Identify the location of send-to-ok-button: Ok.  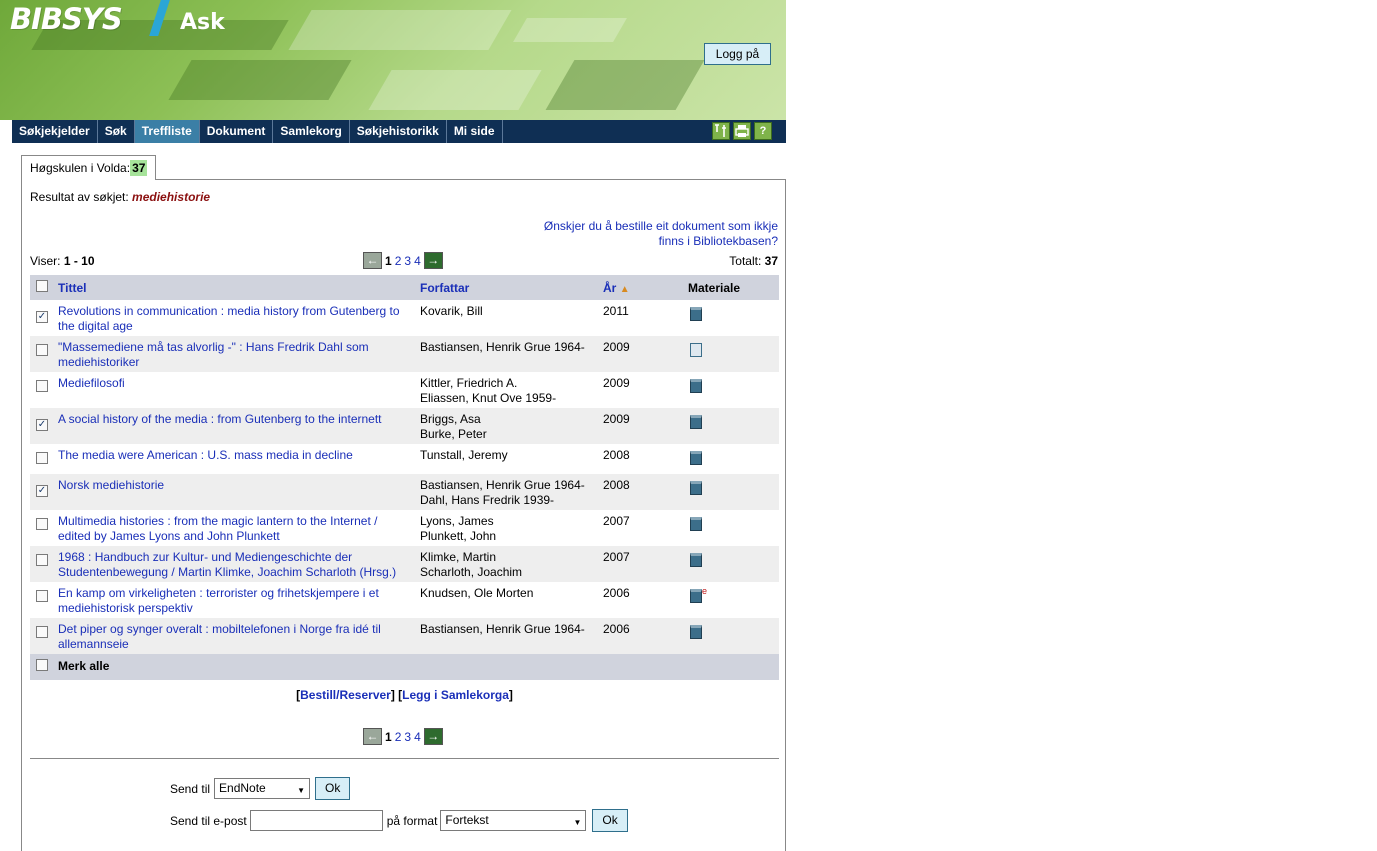
(333, 788).